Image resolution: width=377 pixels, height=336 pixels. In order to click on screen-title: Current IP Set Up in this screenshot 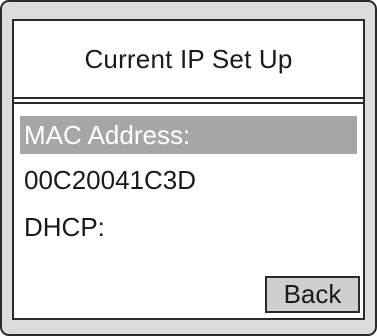, I will do `click(188, 58)`.